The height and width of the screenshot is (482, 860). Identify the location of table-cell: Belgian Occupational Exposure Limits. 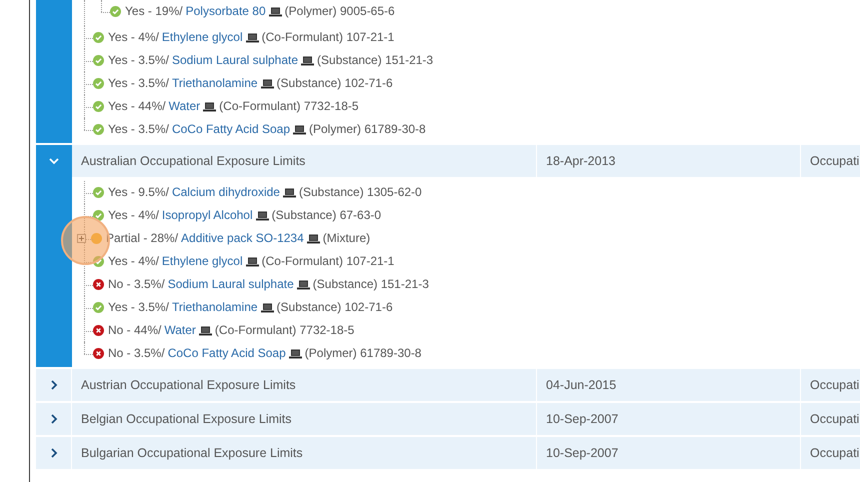
(304, 419).